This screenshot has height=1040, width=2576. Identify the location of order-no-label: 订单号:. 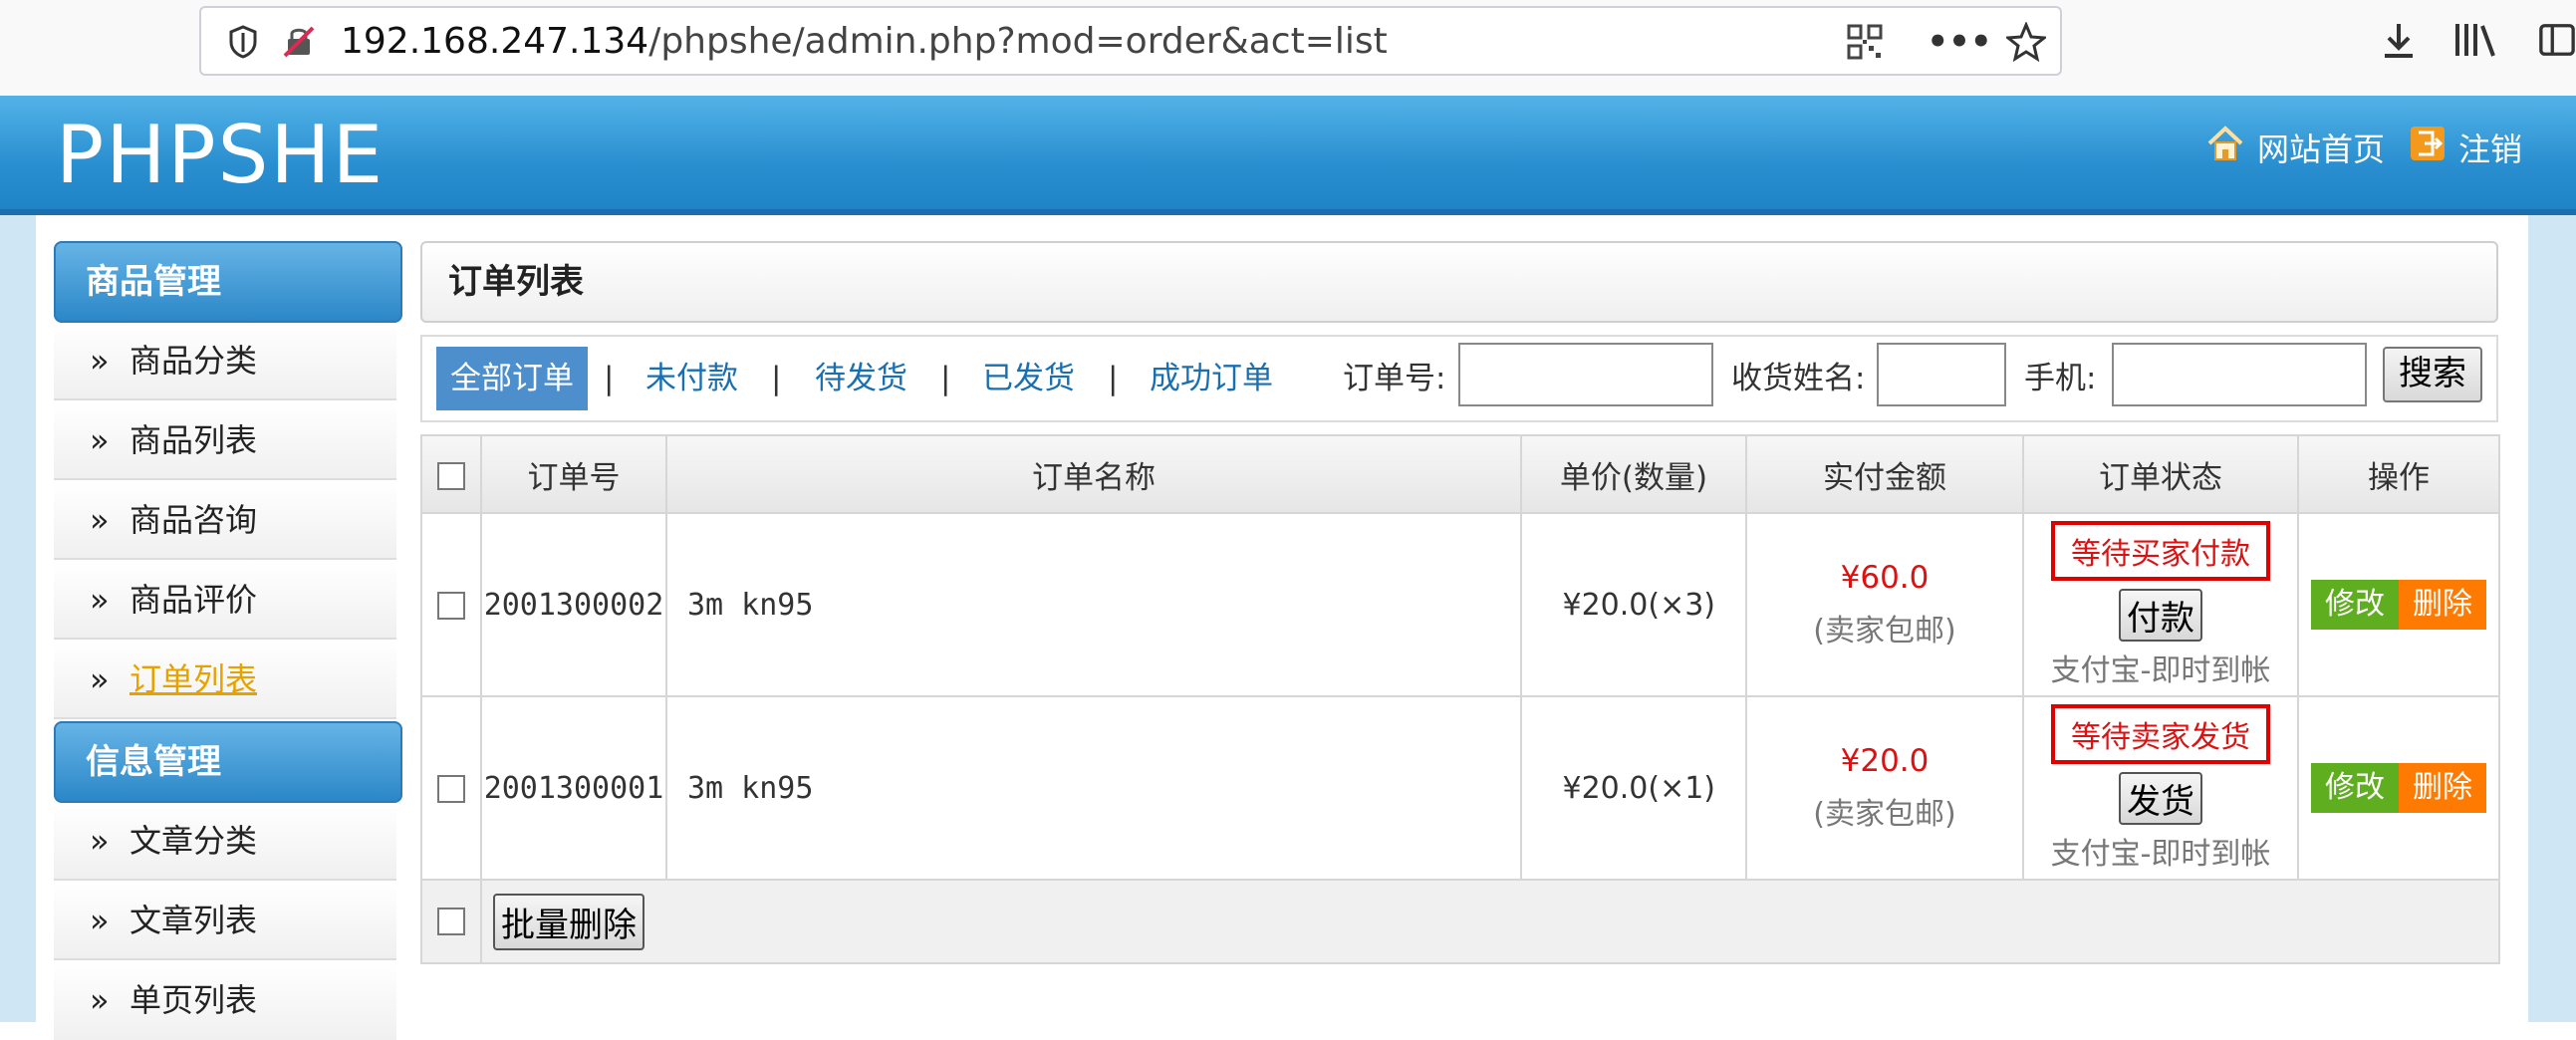
(1394, 378).